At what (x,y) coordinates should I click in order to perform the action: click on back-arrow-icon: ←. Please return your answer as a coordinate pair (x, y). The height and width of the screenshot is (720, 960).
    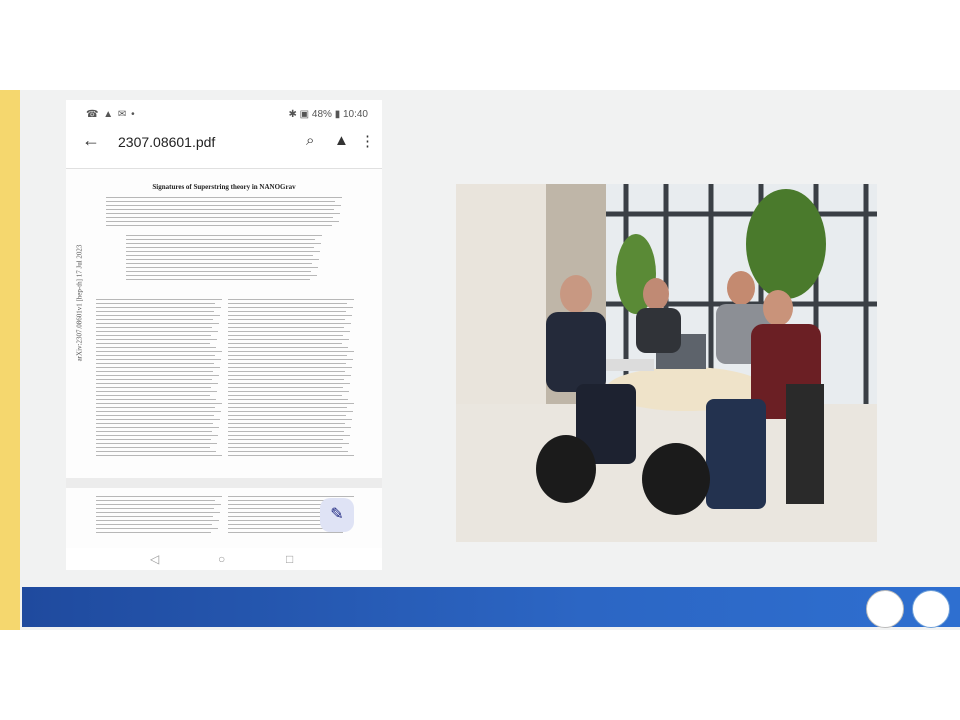
    Looking at the image, I should click on (91, 140).